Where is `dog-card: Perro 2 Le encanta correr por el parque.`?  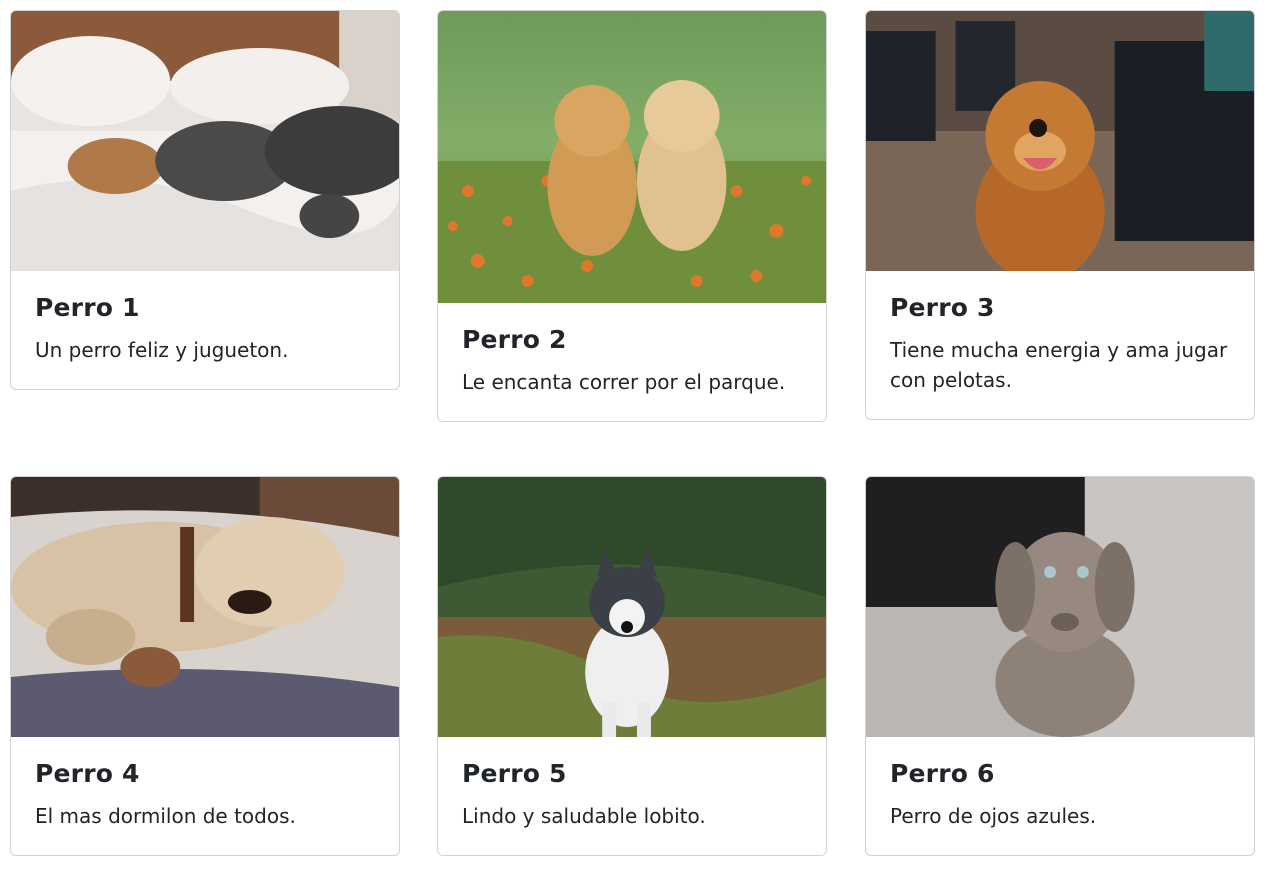 dog-card: Perro 2 Le encanta correr por el parque. is located at coordinates (632, 216).